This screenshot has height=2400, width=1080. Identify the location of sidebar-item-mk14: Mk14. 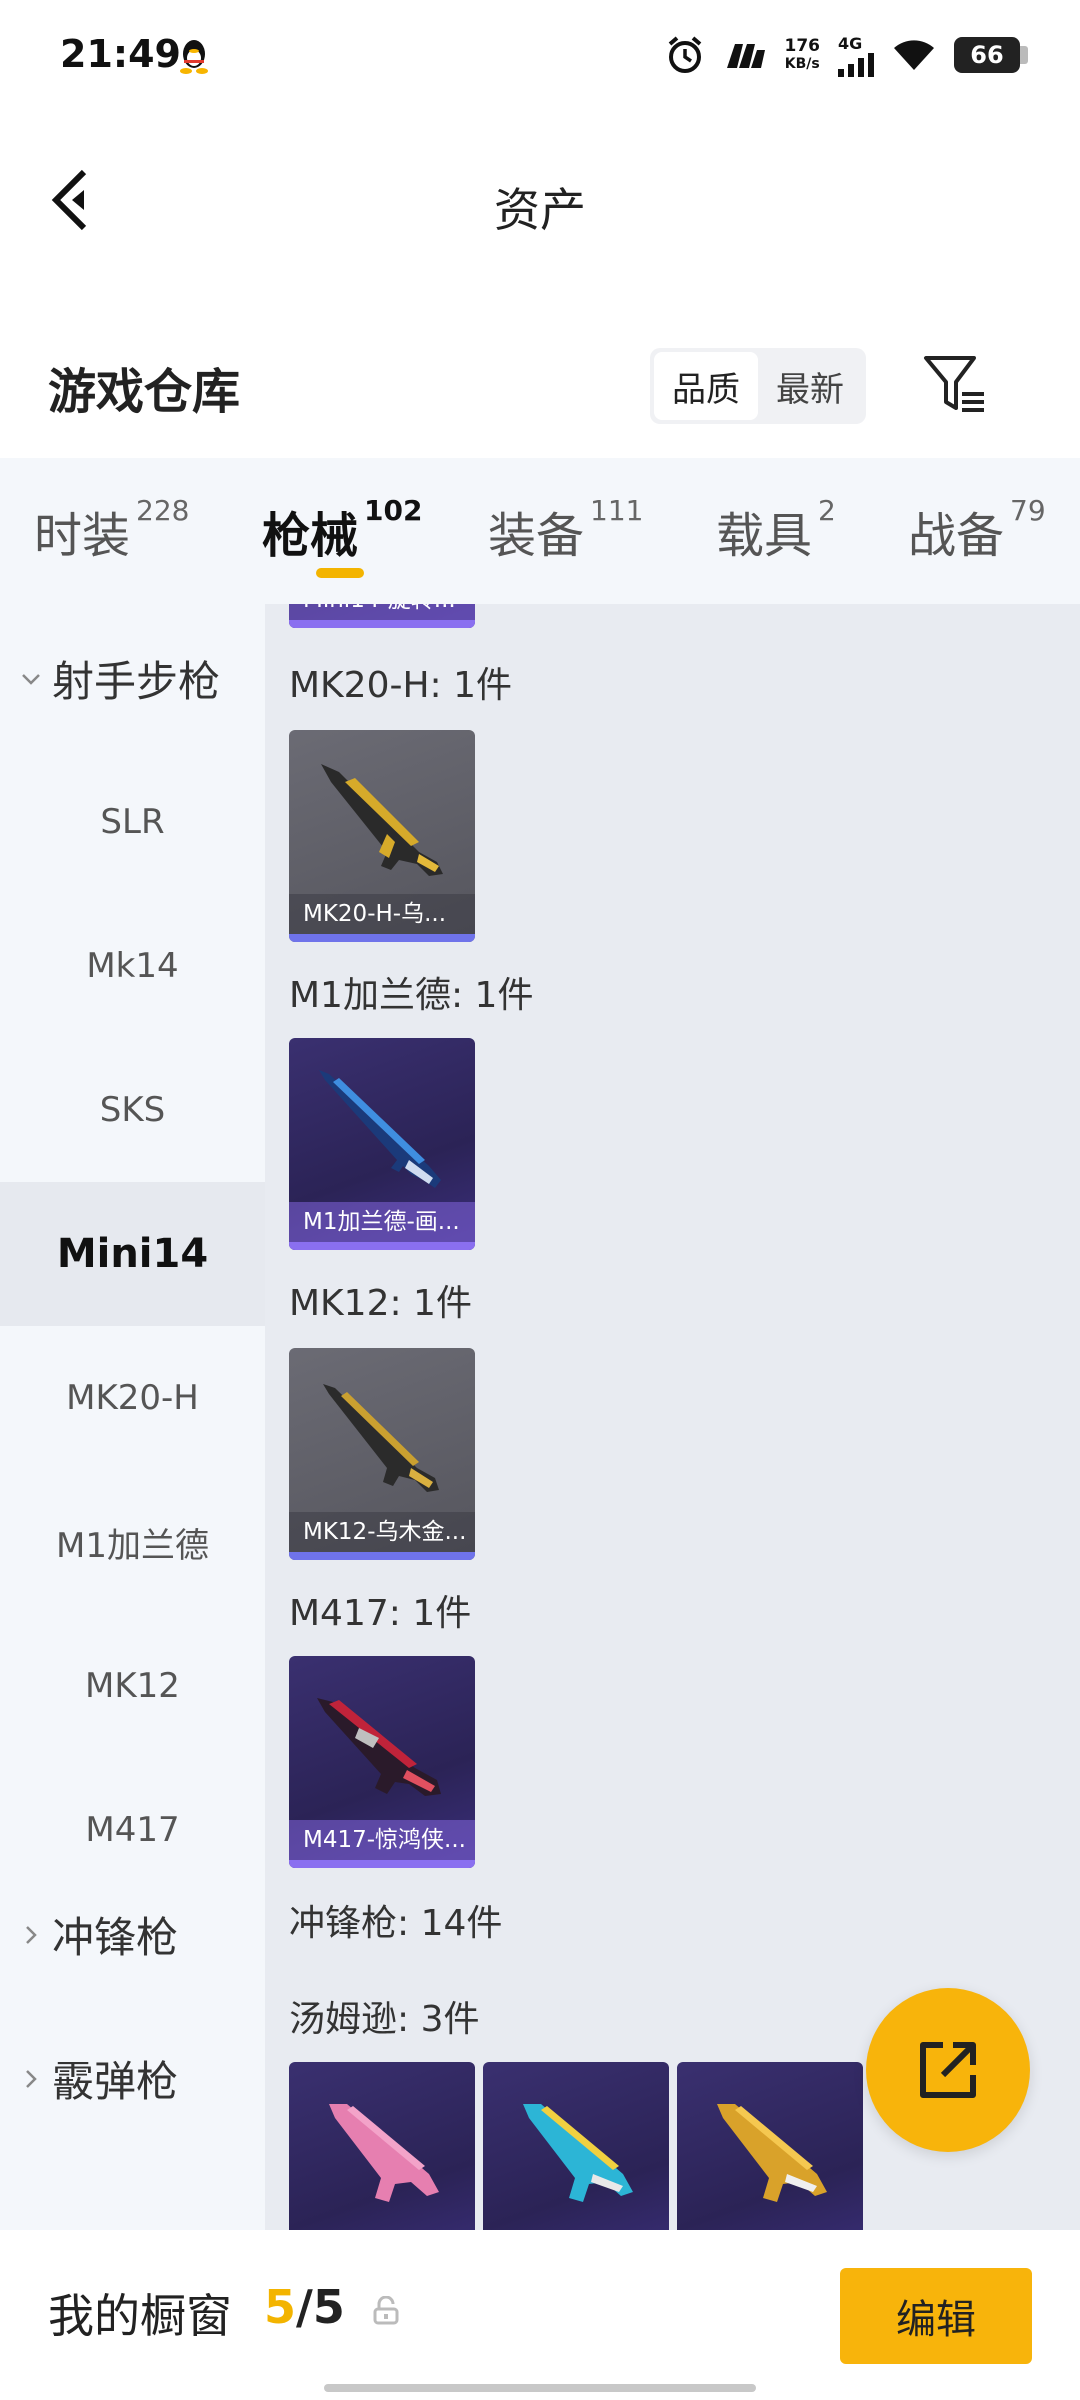
(132, 966).